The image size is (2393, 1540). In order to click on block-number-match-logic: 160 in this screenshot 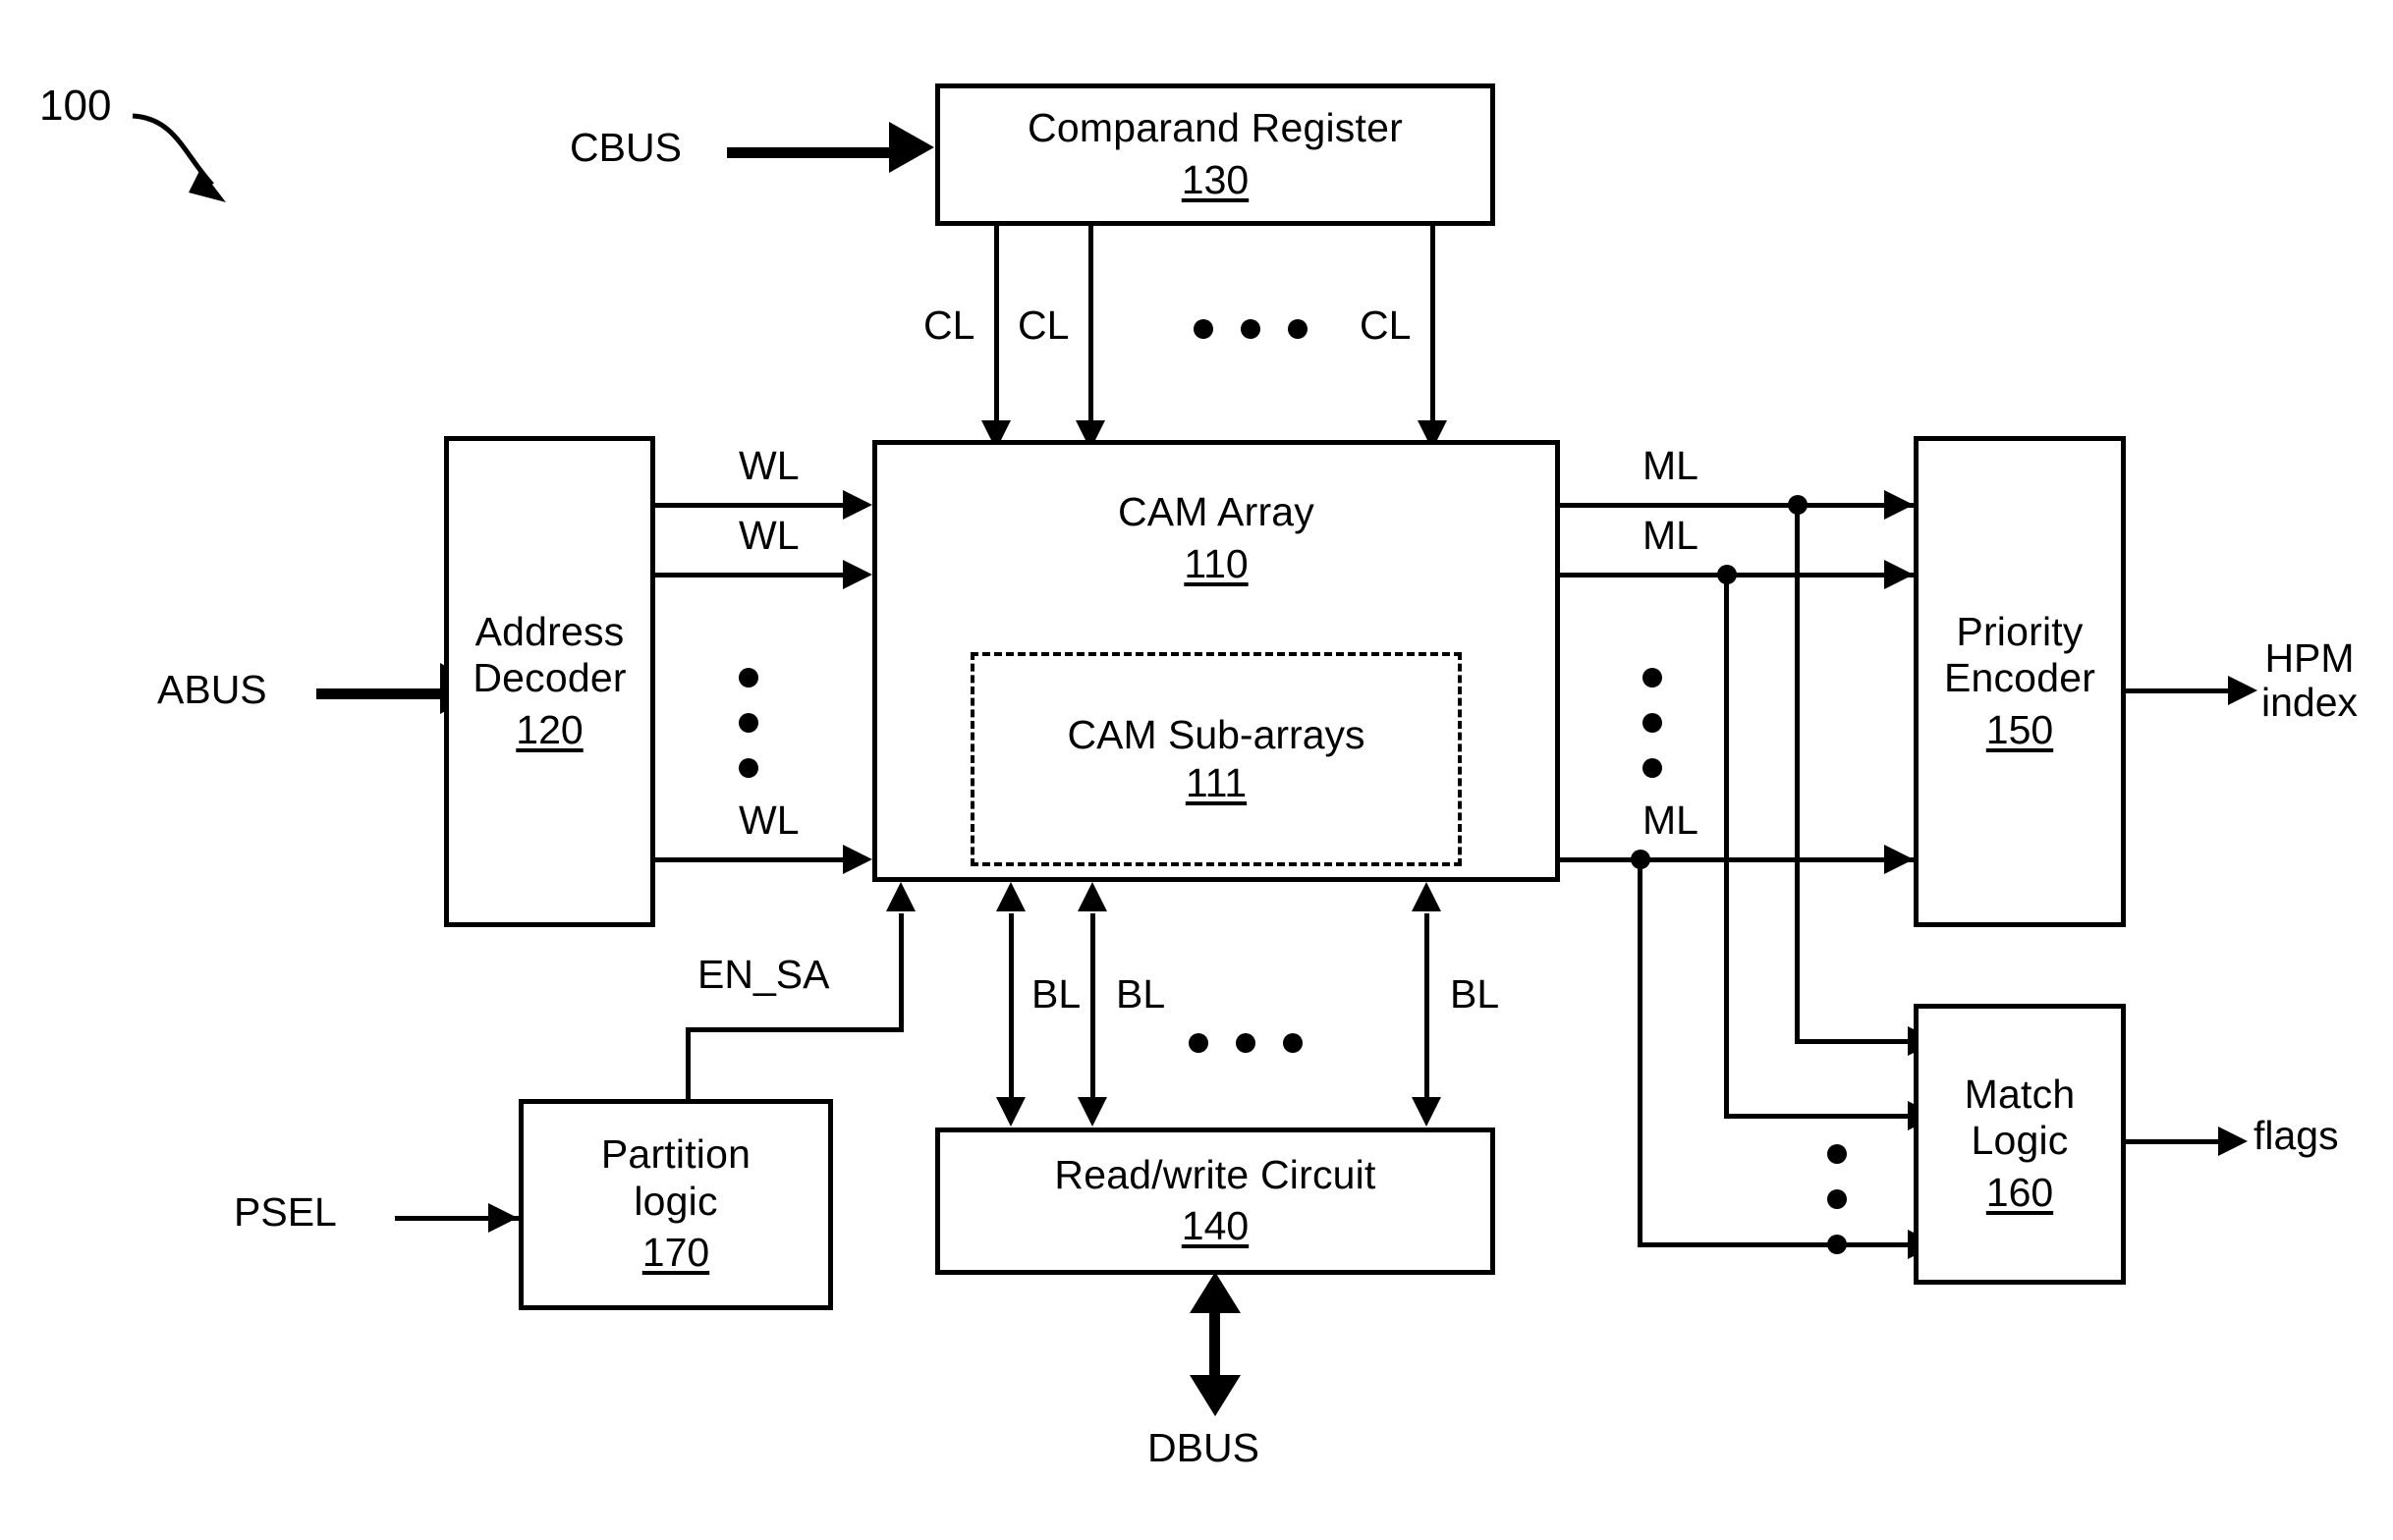, I will do `click(2020, 1192)`.